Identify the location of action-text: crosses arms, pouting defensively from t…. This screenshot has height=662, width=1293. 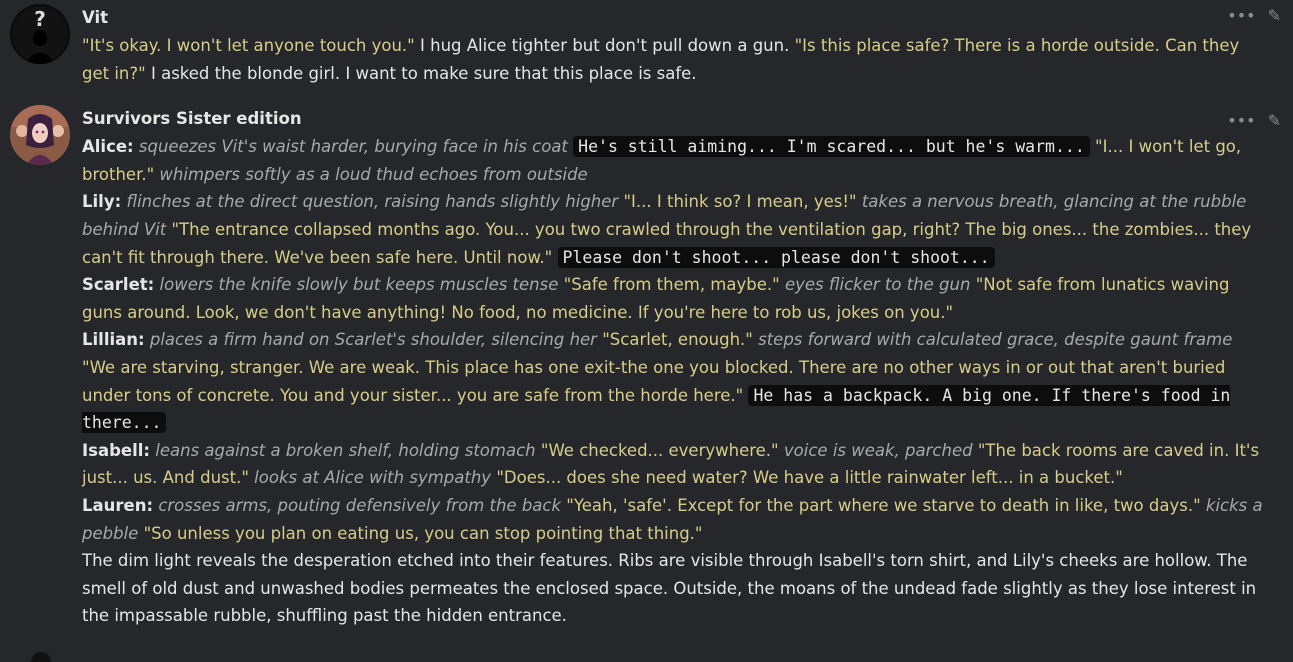
(360, 505).